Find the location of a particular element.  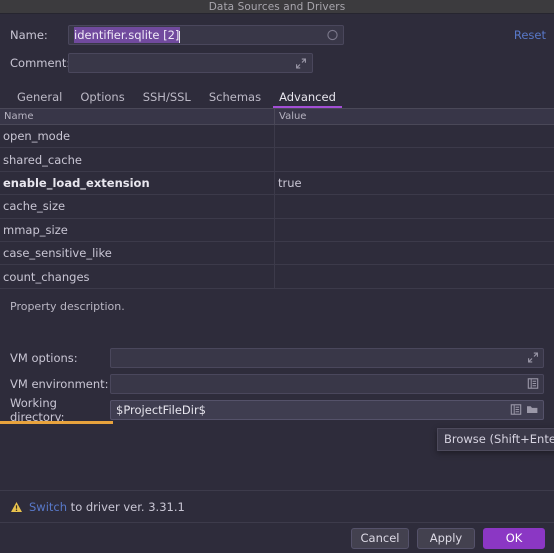

working-directory-input: $ProjectFileDir$ is located at coordinates (327, 409).